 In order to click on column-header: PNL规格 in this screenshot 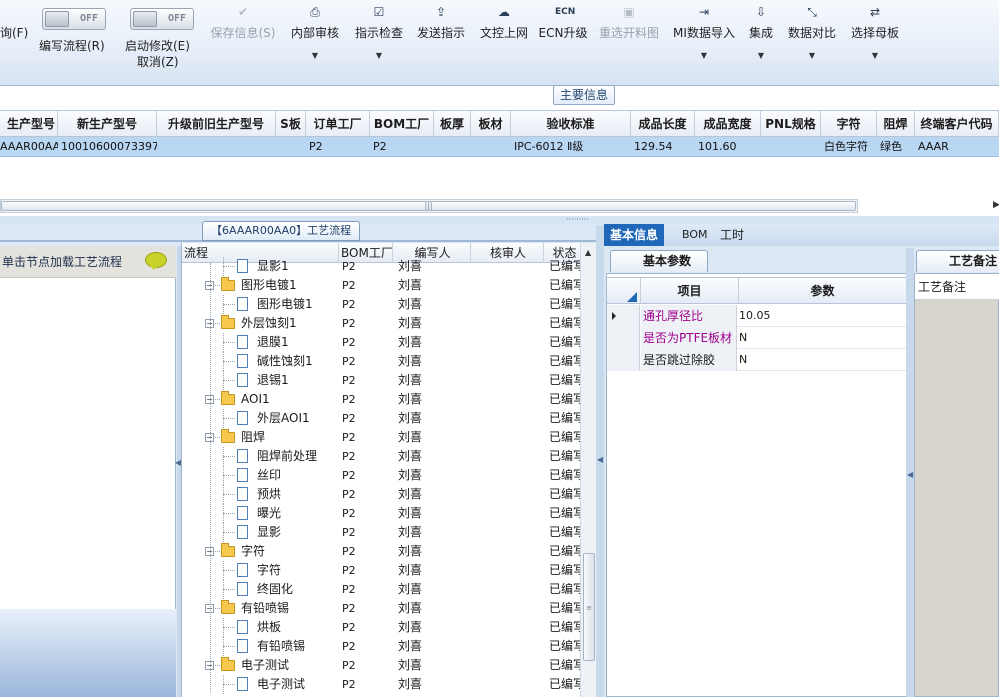, I will do `click(791, 124)`.